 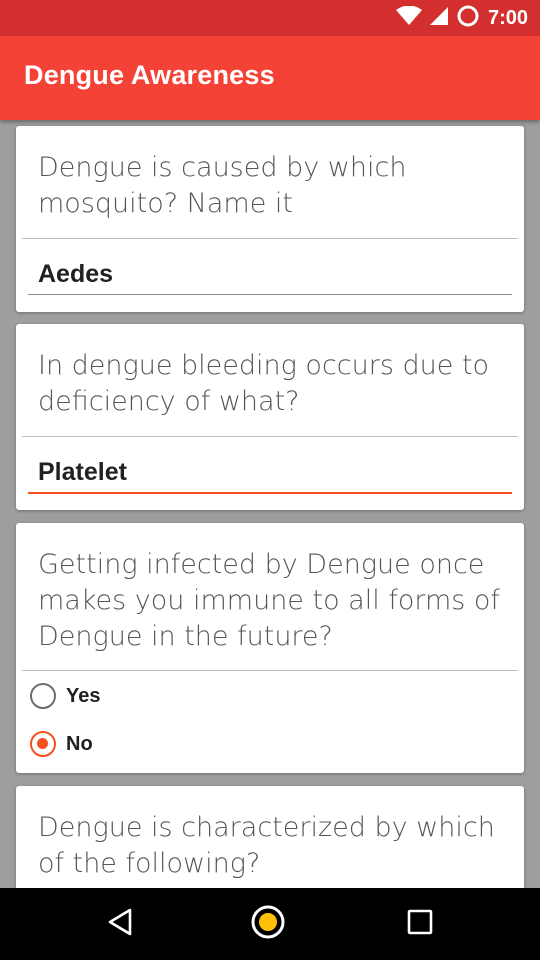 What do you see at coordinates (468, 18) in the screenshot?
I see `sync-circle-icon` at bounding box center [468, 18].